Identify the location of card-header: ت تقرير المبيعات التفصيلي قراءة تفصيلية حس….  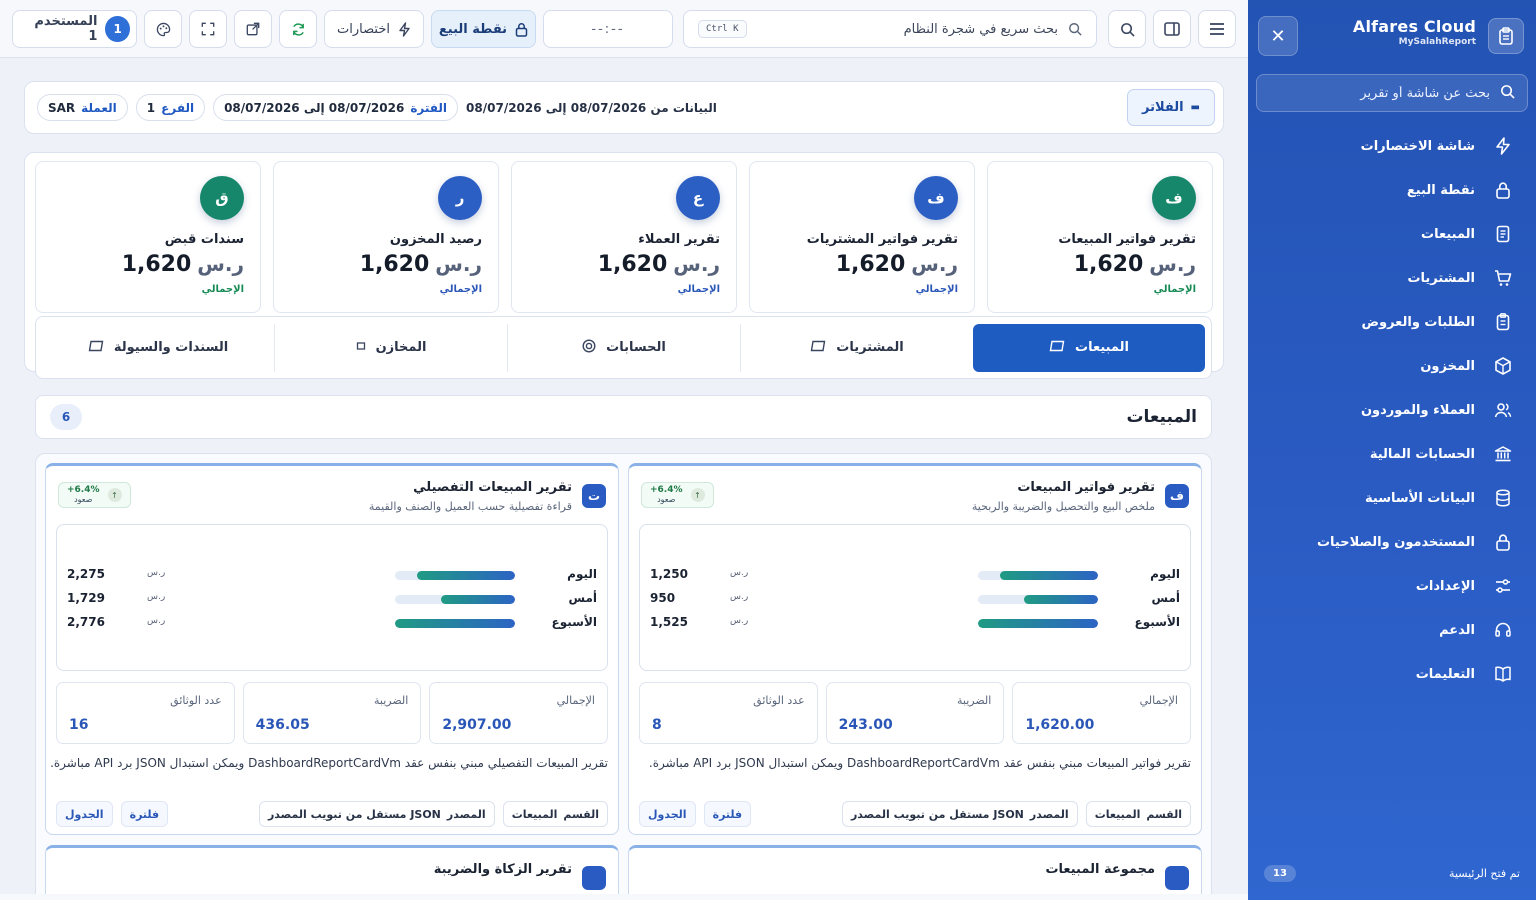
(332, 498).